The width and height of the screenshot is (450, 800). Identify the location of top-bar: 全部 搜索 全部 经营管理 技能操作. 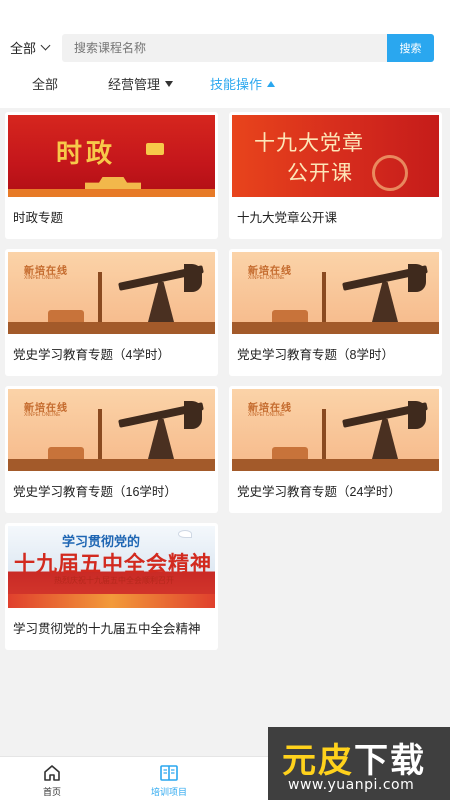
(225, 54).